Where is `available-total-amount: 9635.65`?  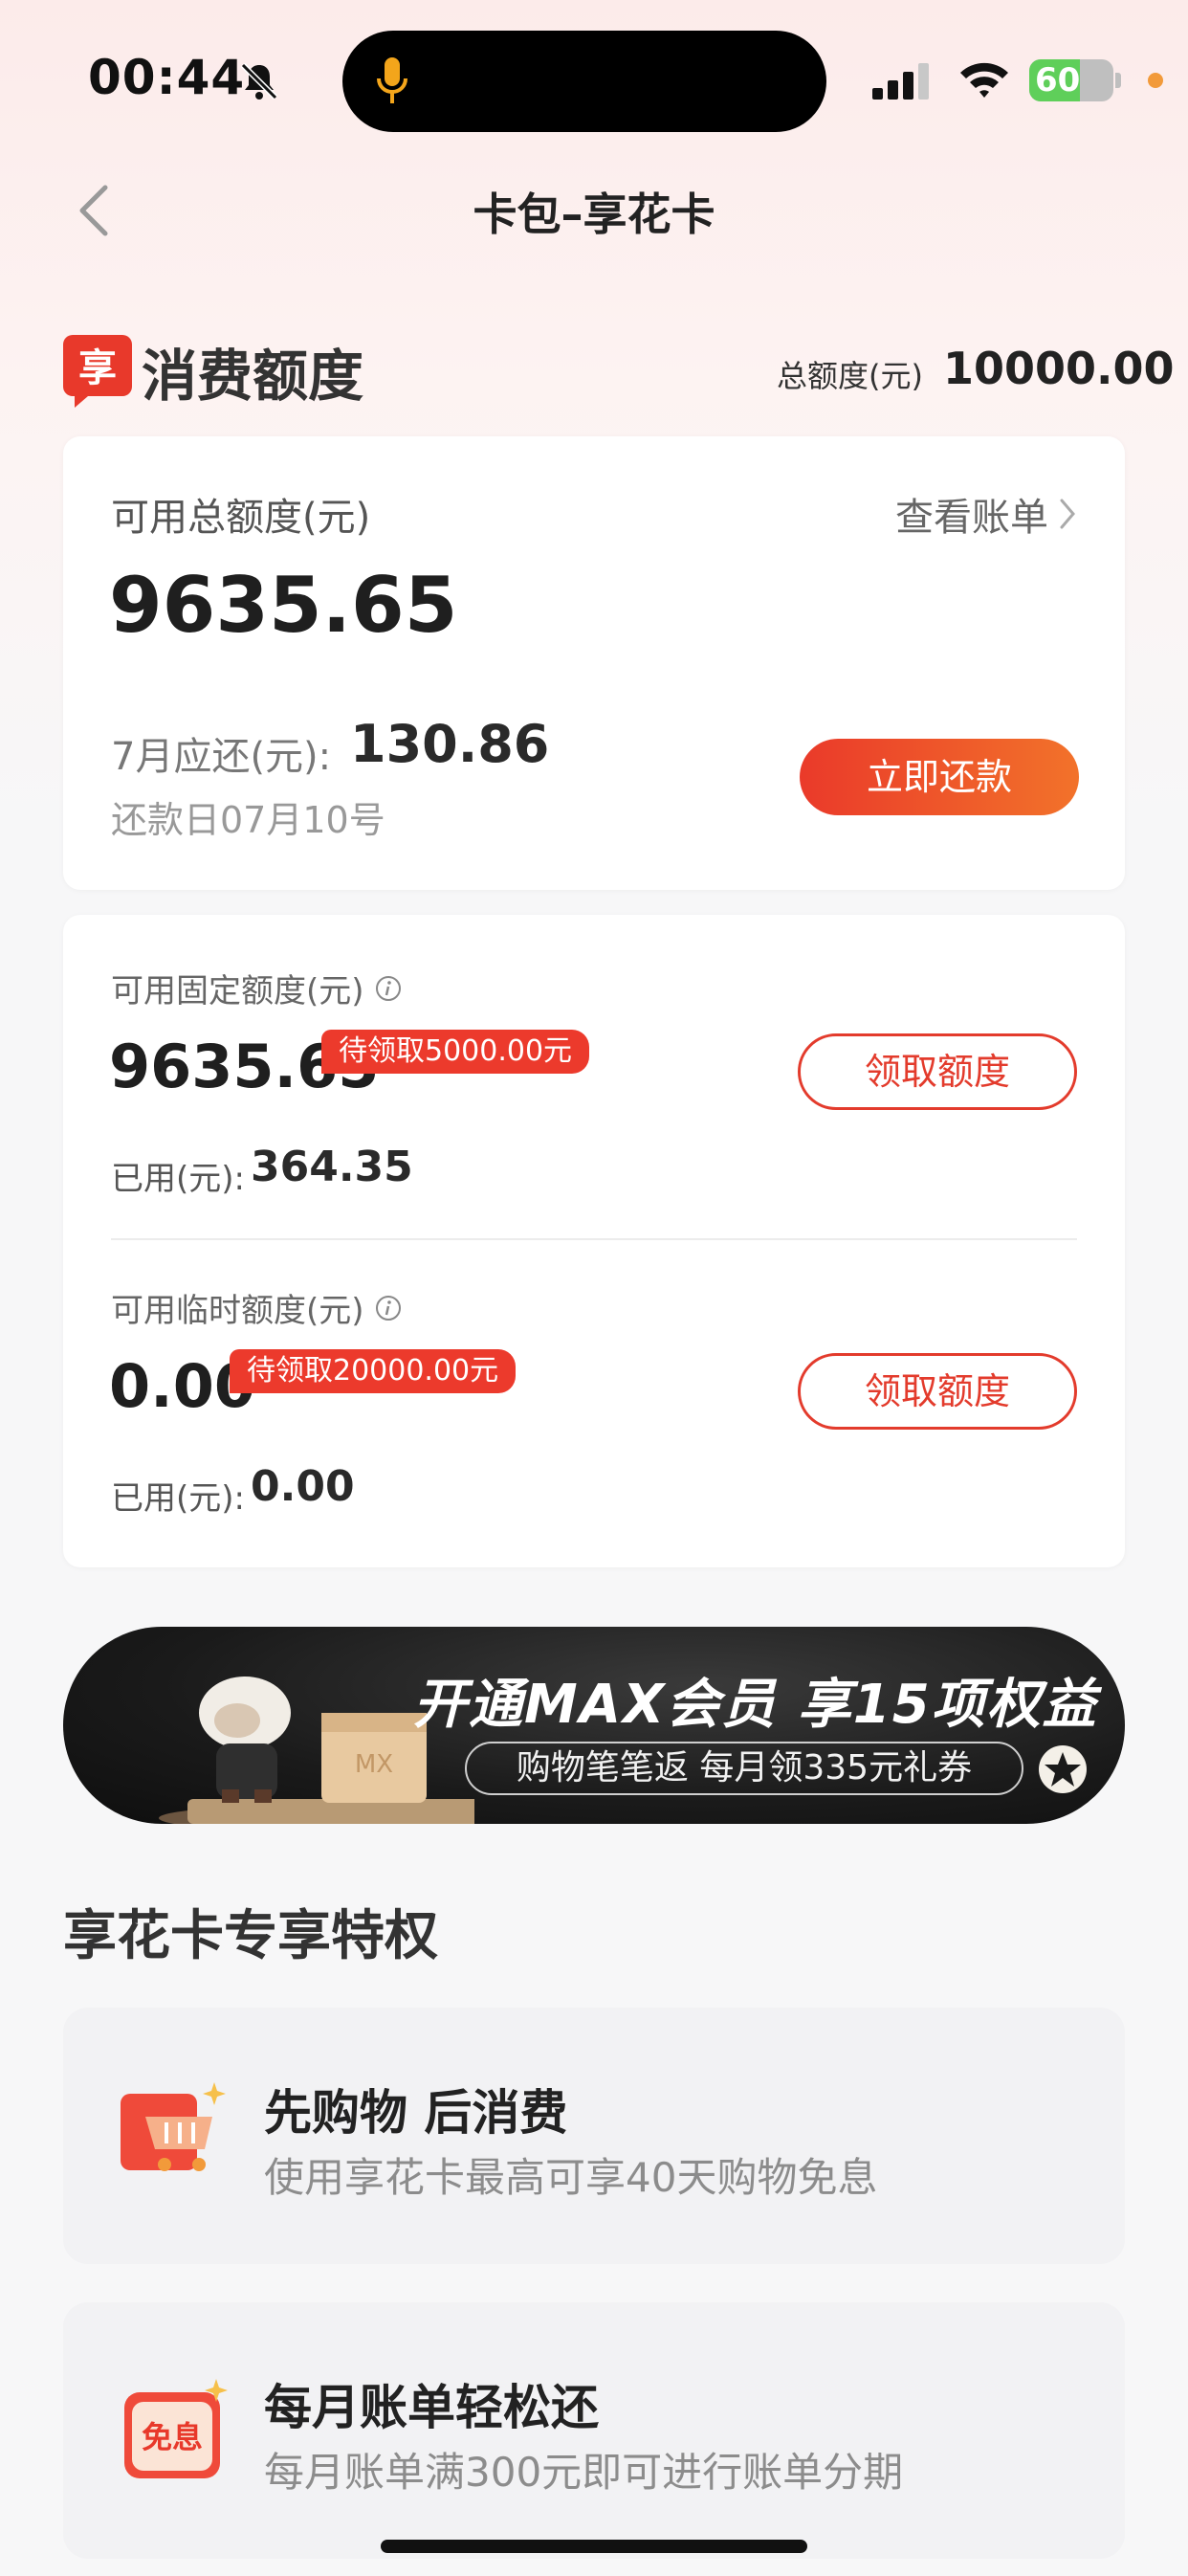 available-total-amount: 9635.65 is located at coordinates (283, 605).